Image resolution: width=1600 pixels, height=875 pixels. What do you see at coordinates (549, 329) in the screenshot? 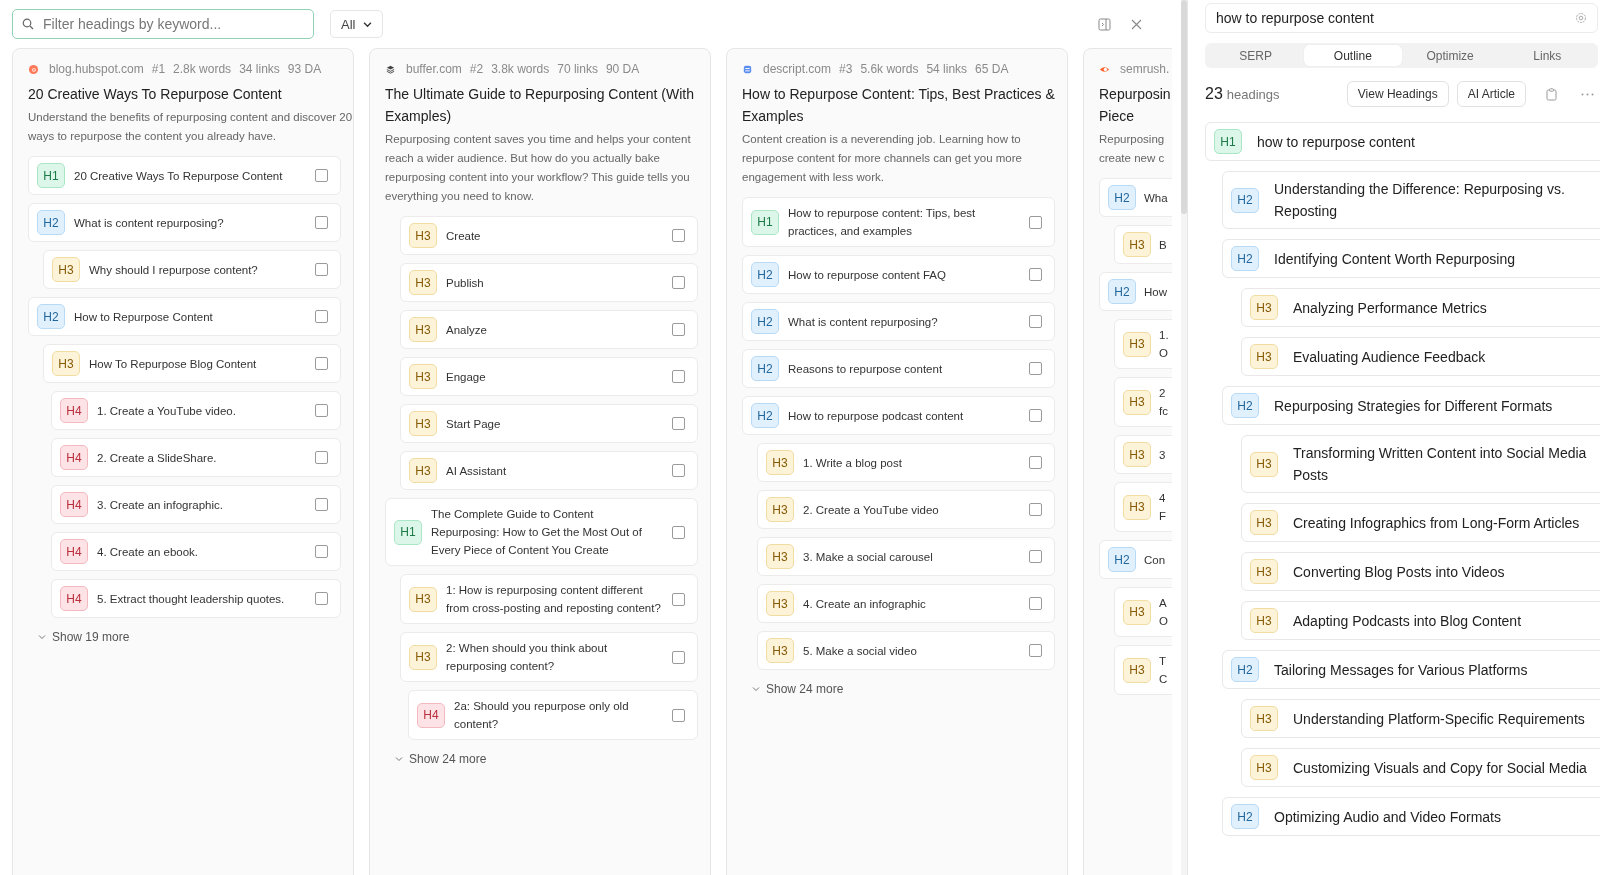
I see `heading-row: H3 Analyze` at bounding box center [549, 329].